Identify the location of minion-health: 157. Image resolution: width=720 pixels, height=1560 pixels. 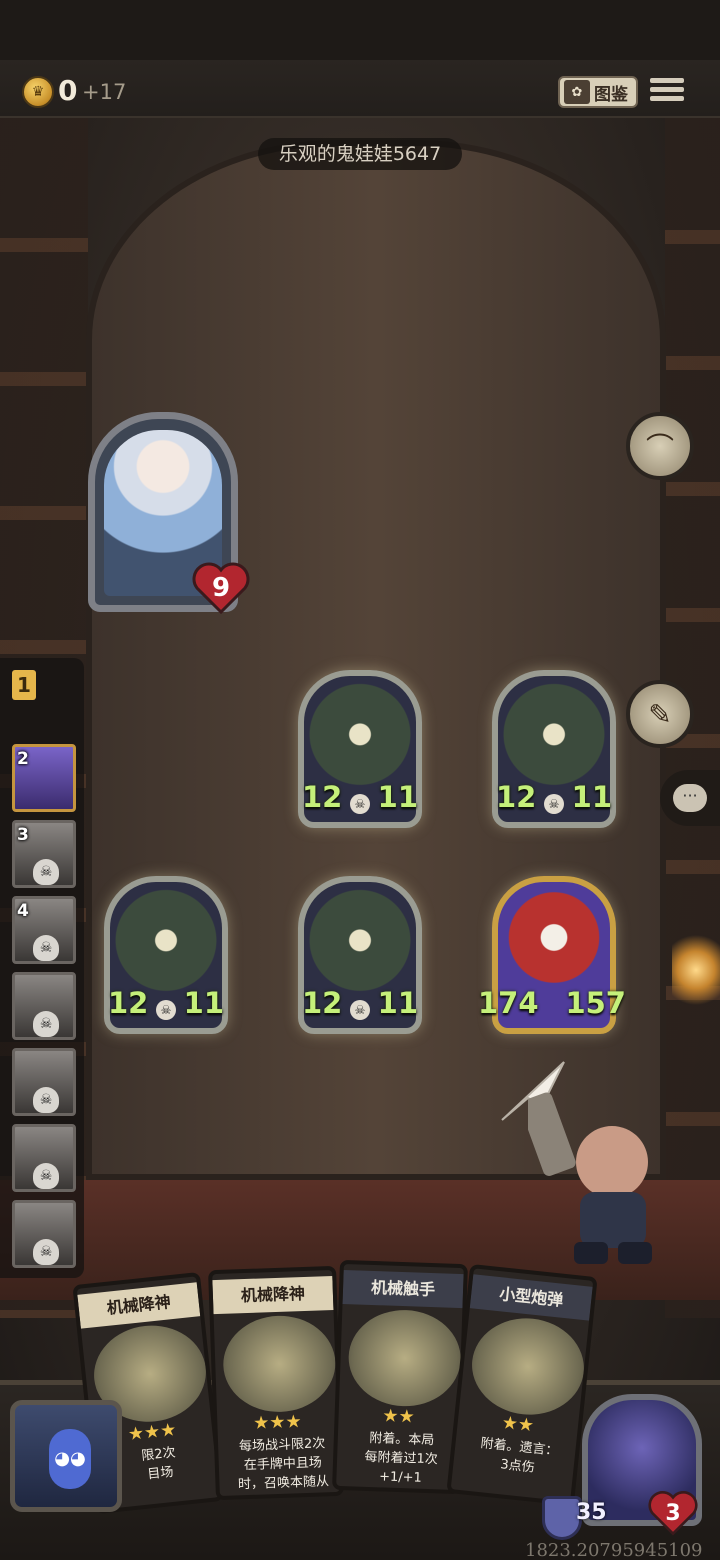
(595, 1003).